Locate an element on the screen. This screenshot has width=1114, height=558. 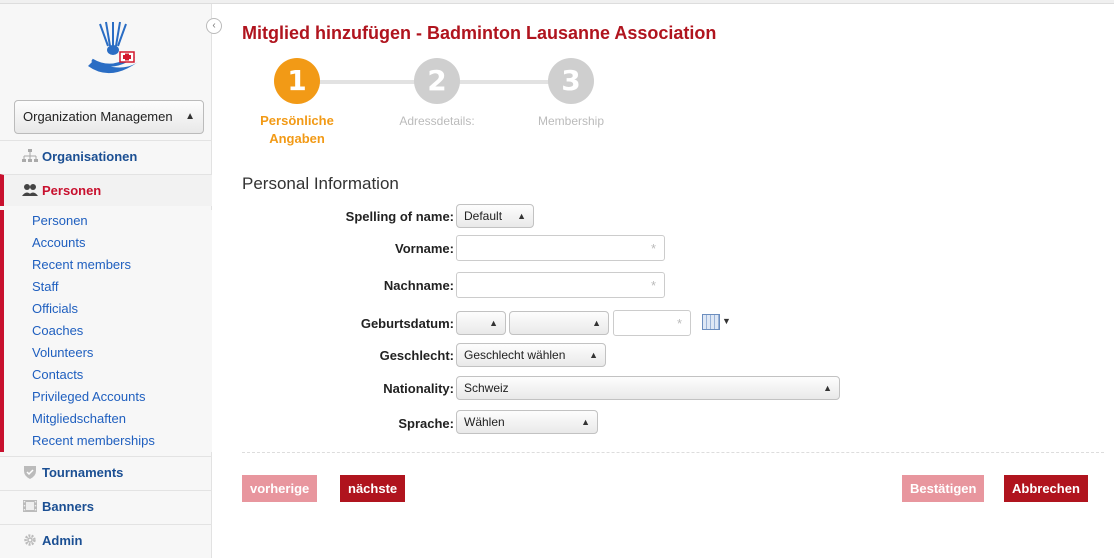
nav-personen: Personen is located at coordinates (106, 190).